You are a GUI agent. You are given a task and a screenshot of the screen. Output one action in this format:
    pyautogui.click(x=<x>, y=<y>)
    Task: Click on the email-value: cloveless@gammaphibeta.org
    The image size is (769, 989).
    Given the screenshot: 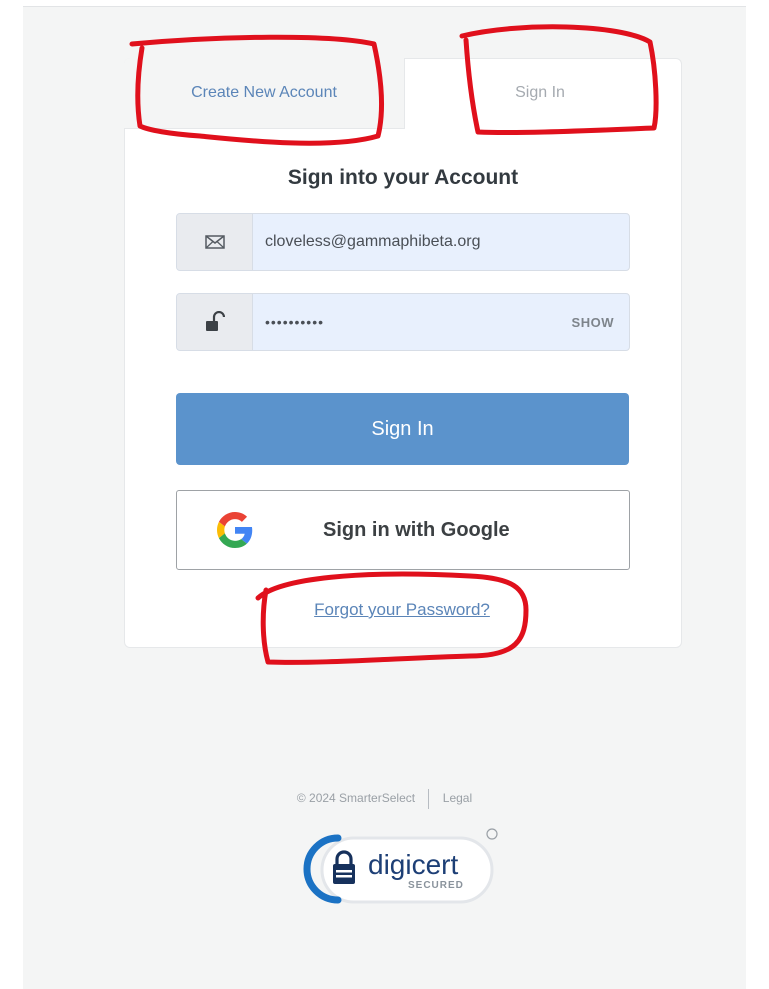 What is the action you would take?
    pyautogui.click(x=373, y=241)
    